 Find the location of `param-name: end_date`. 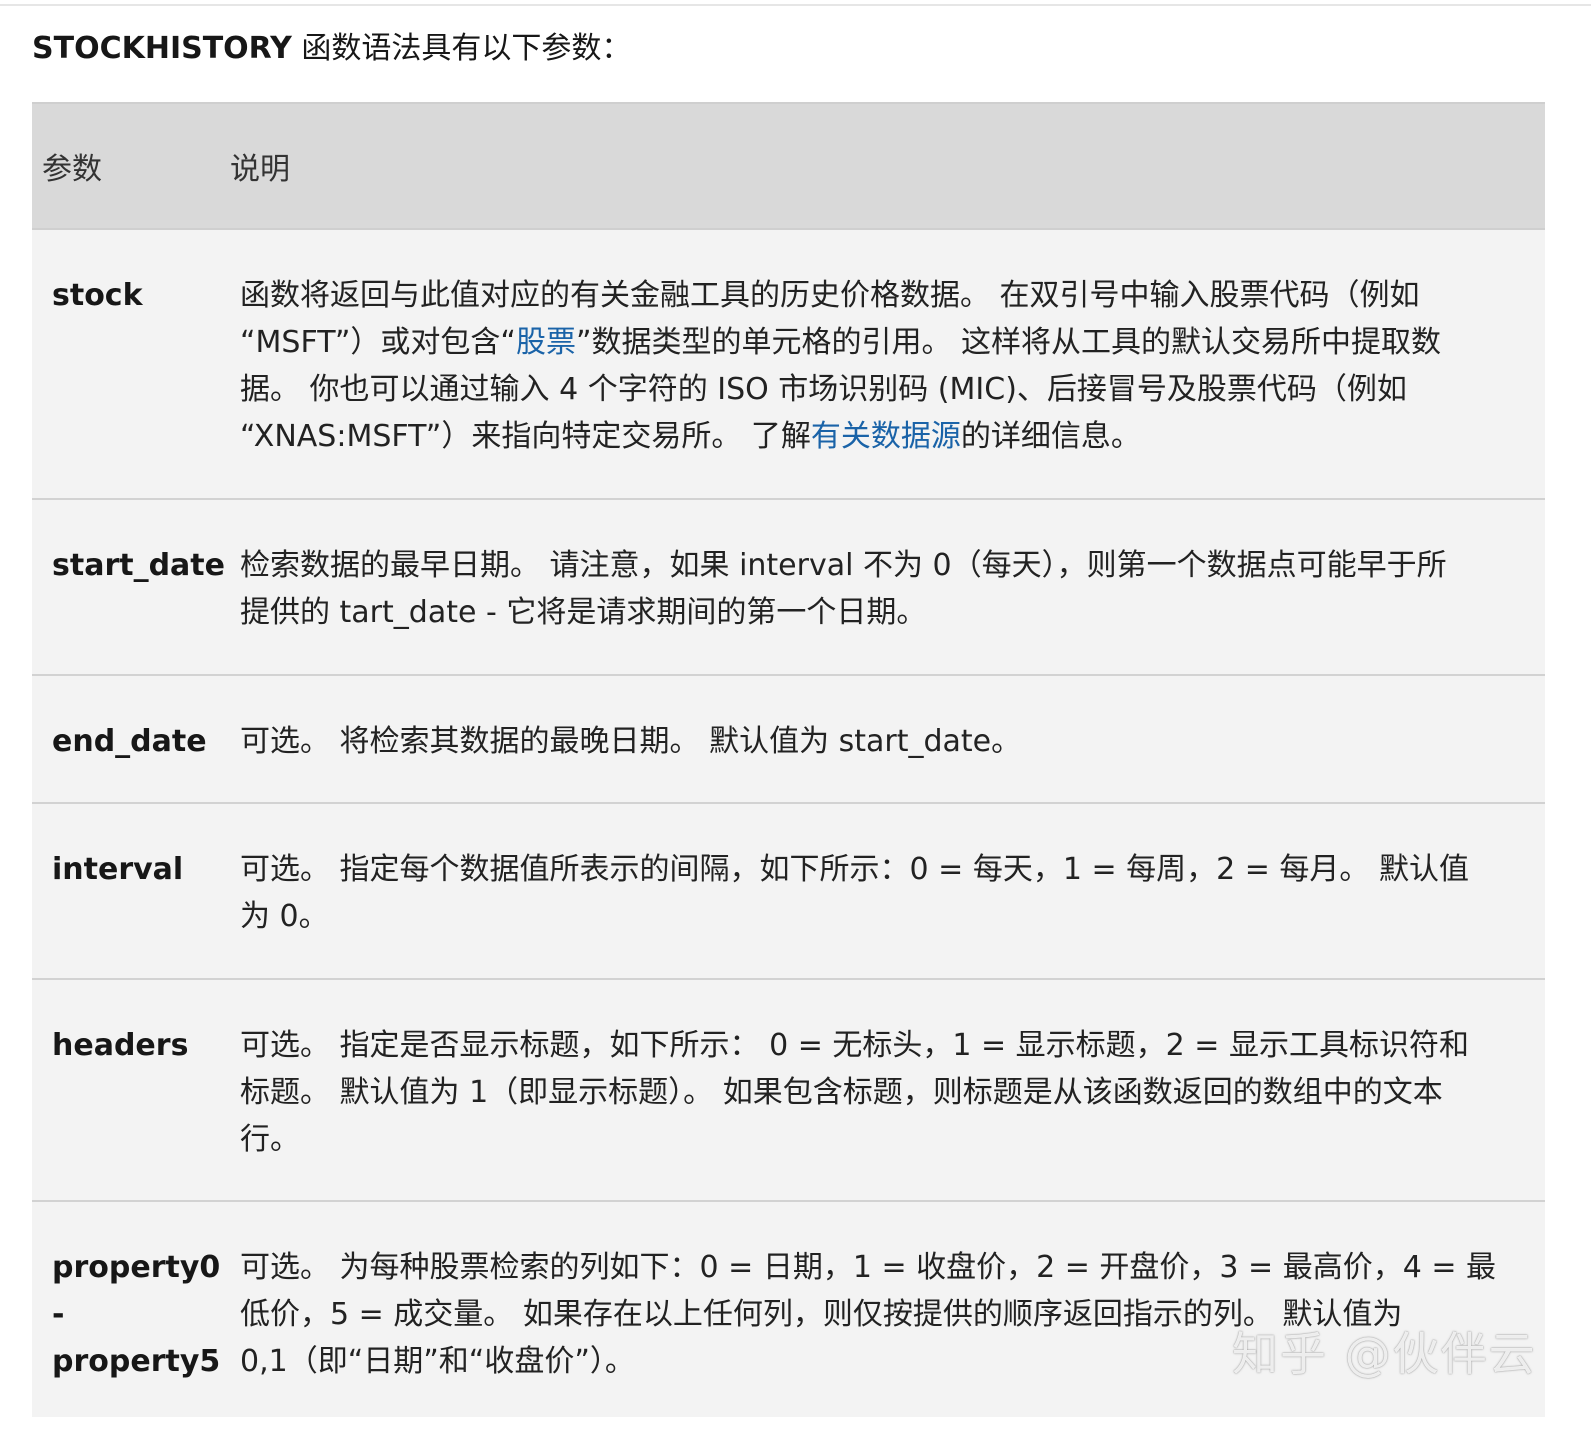

param-name: end_date is located at coordinates (125, 739).